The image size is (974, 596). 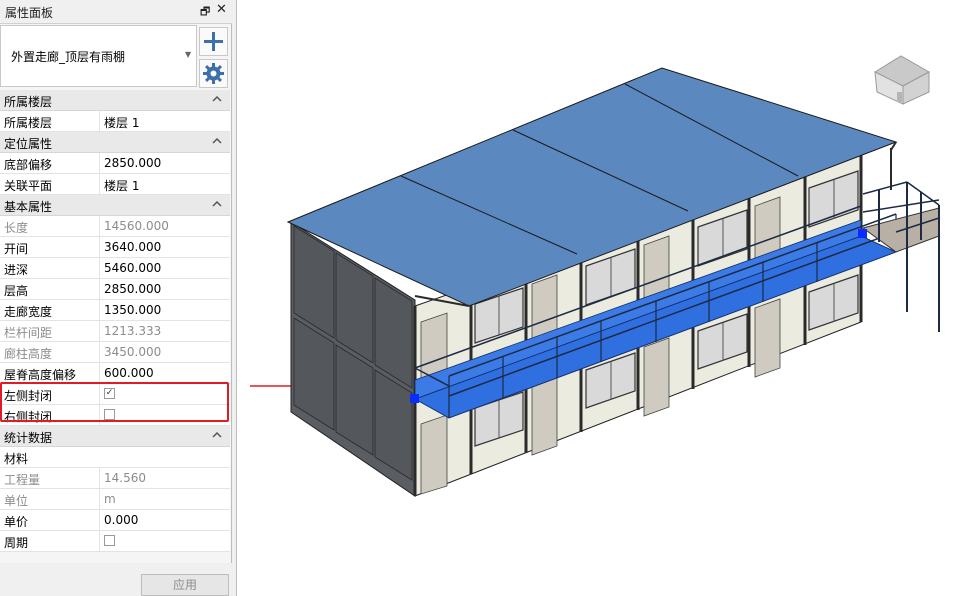 I want to click on category-label: 定位属性, so click(x=28, y=144).